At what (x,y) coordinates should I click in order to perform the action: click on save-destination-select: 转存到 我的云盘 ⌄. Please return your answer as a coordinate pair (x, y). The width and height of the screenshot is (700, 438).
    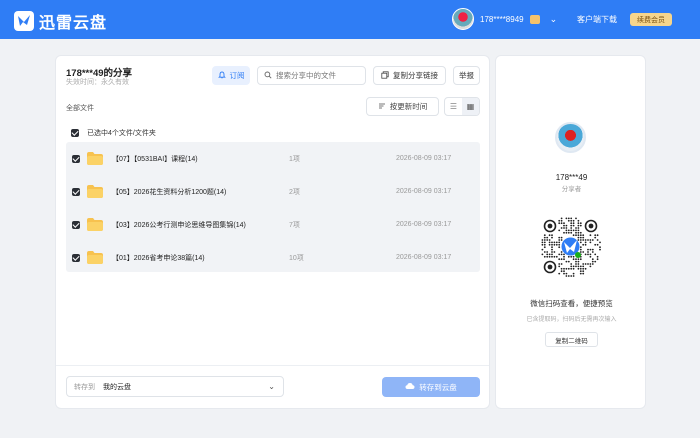
    Looking at the image, I should click on (175, 386).